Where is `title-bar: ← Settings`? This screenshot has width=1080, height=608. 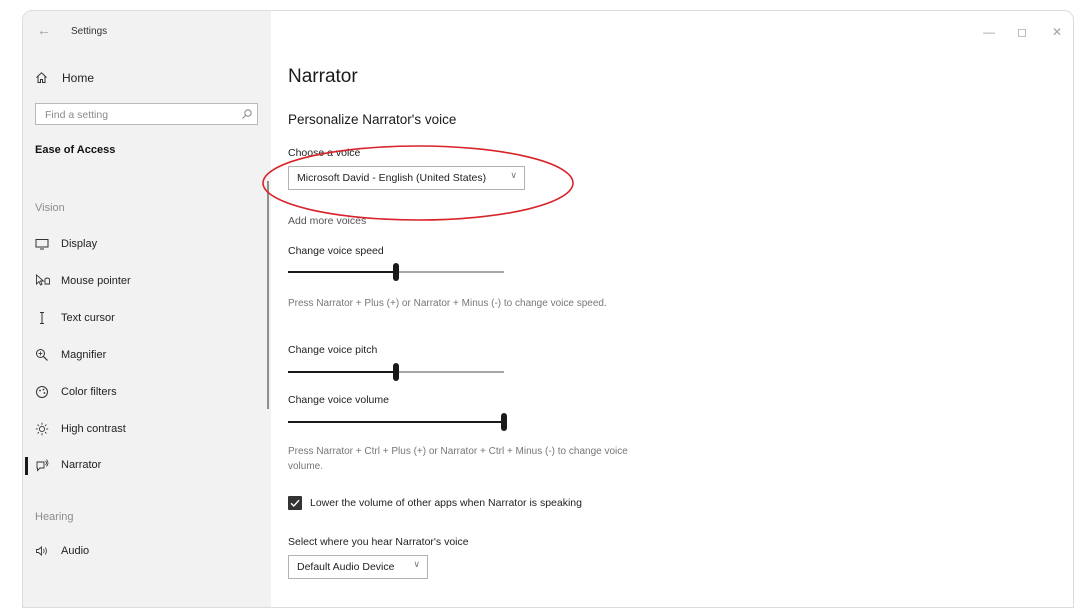
title-bar: ← Settings is located at coordinates (147, 32).